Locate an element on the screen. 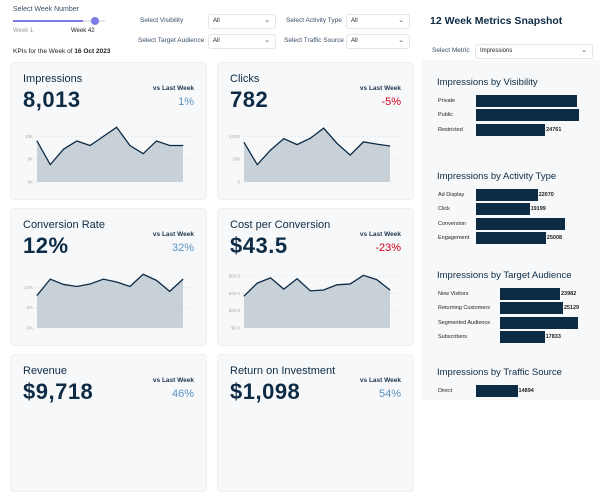 This screenshot has width=600, height=492. kpi-title: Impressions is located at coordinates (53, 79).